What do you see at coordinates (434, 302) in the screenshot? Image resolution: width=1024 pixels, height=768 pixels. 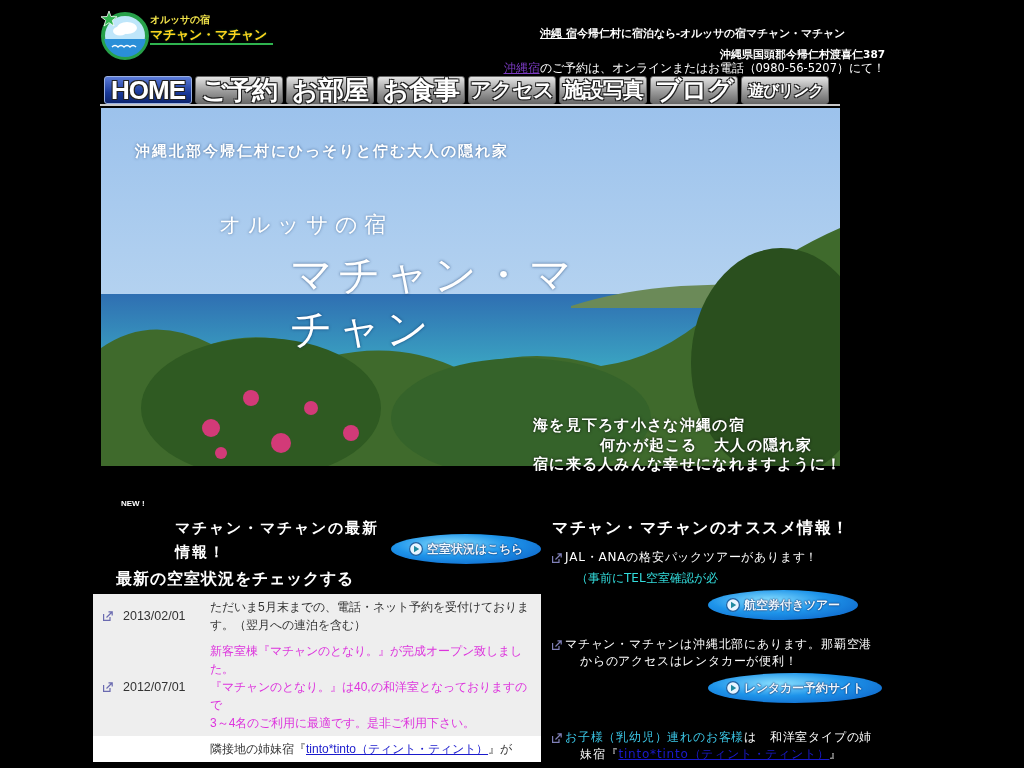 I see `hero-title: マチャン・マチャン` at bounding box center [434, 302].